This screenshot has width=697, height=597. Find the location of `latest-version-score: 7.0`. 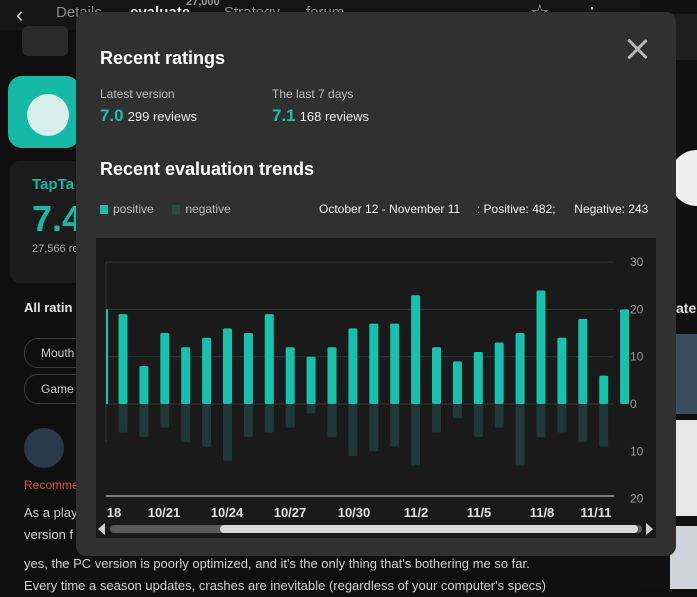

latest-version-score: 7.0 is located at coordinates (112, 115).